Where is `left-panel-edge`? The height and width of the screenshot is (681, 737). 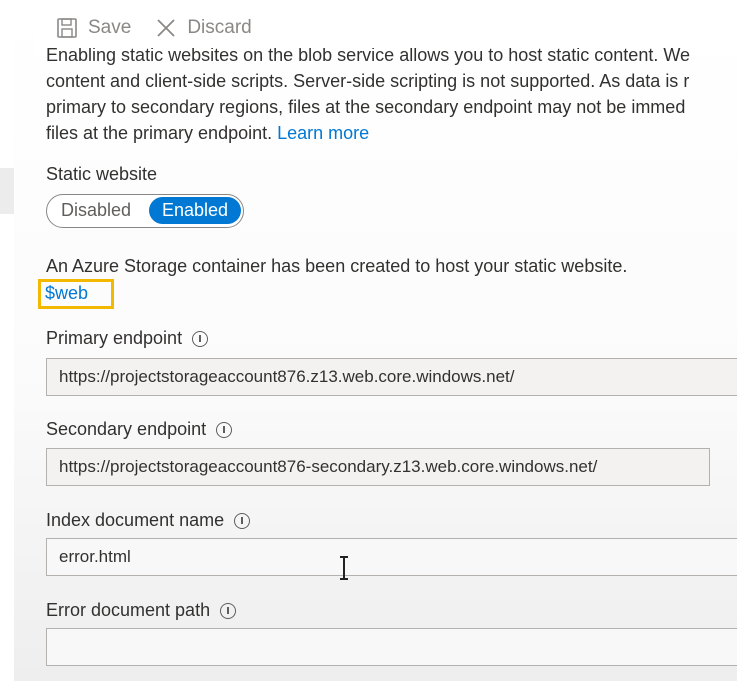
left-panel-edge is located at coordinates (7, 340).